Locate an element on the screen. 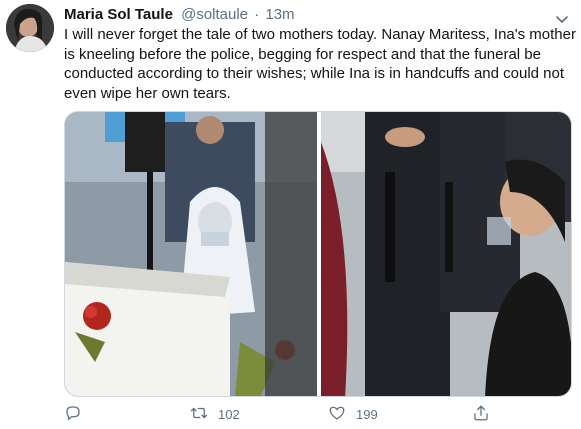  retweet-count: 102 is located at coordinates (229, 414).